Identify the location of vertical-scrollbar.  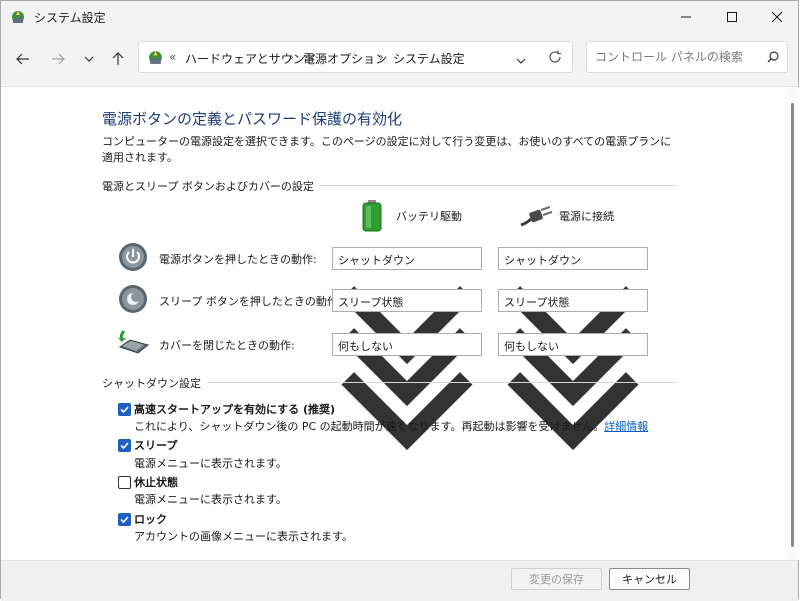
(792, 323).